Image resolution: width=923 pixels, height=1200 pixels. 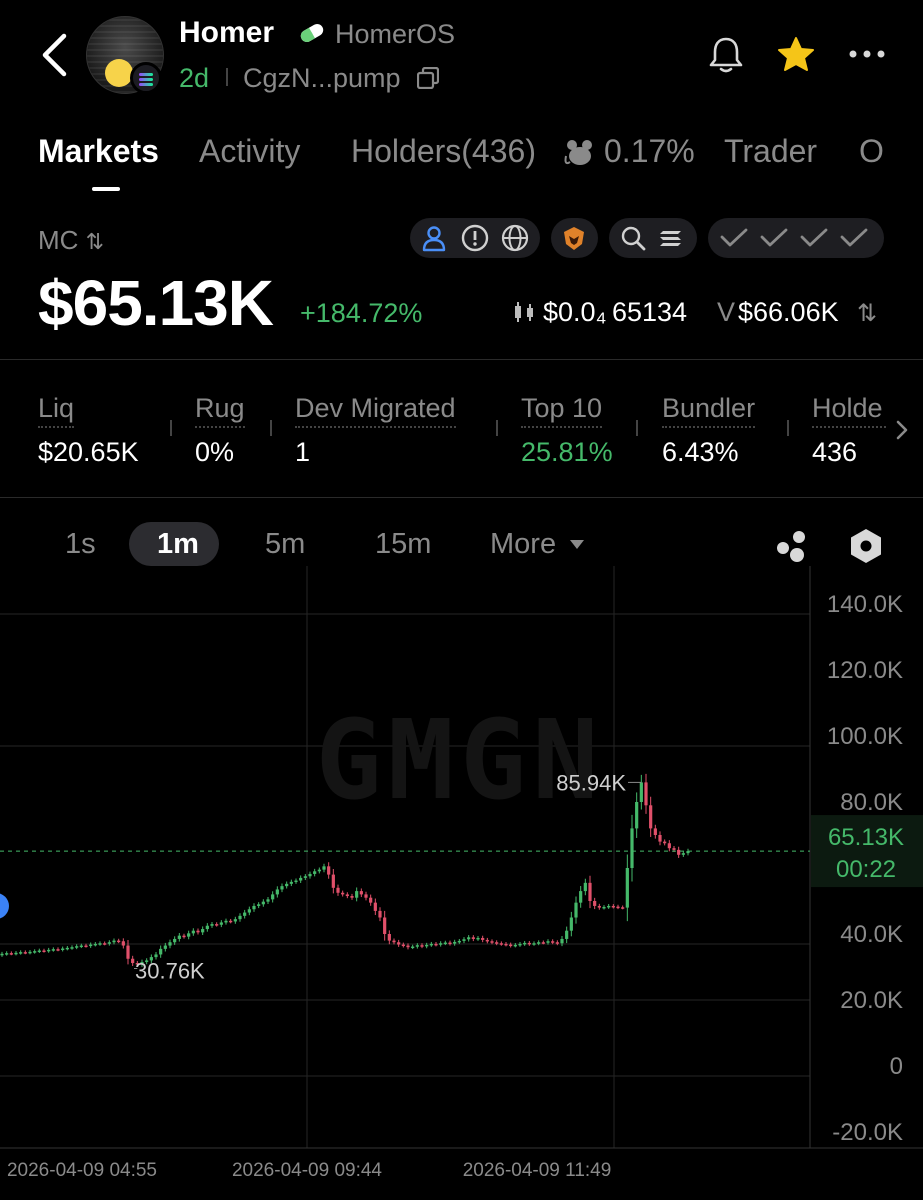 I want to click on info-alert-icon, so click(x=475, y=238).